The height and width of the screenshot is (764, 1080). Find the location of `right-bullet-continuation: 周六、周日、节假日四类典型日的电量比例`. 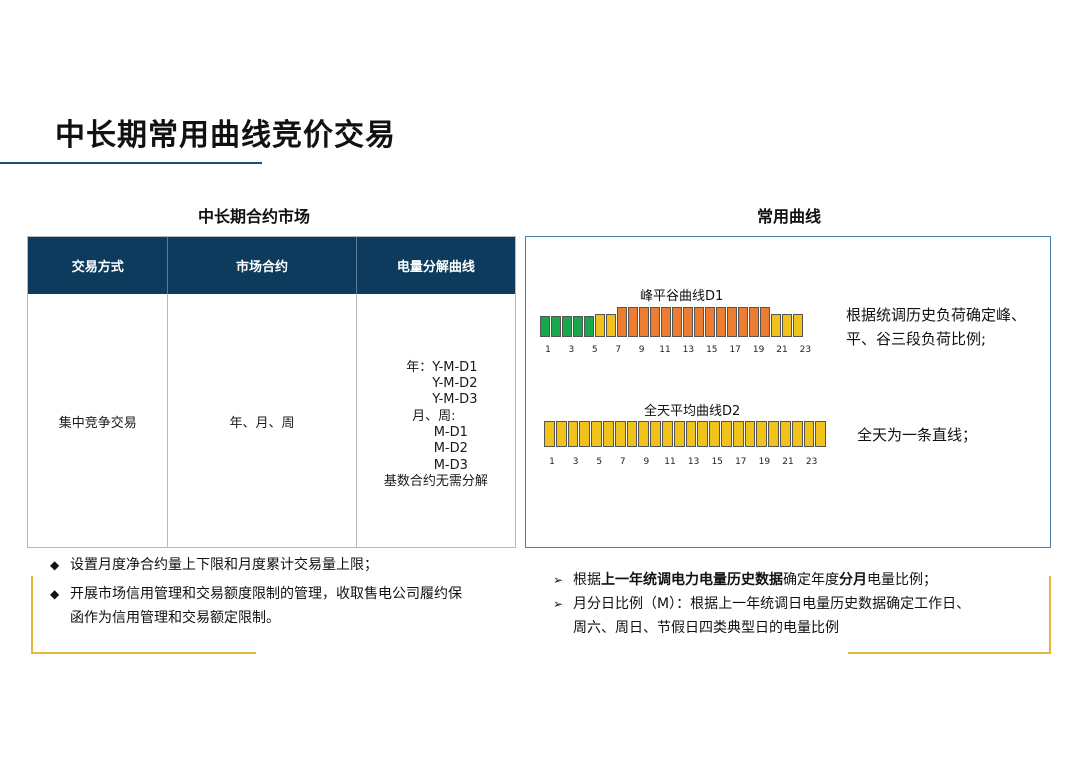

right-bullet-continuation: 周六、周日、节假日四类典型日的电量比例 is located at coordinates (706, 628).